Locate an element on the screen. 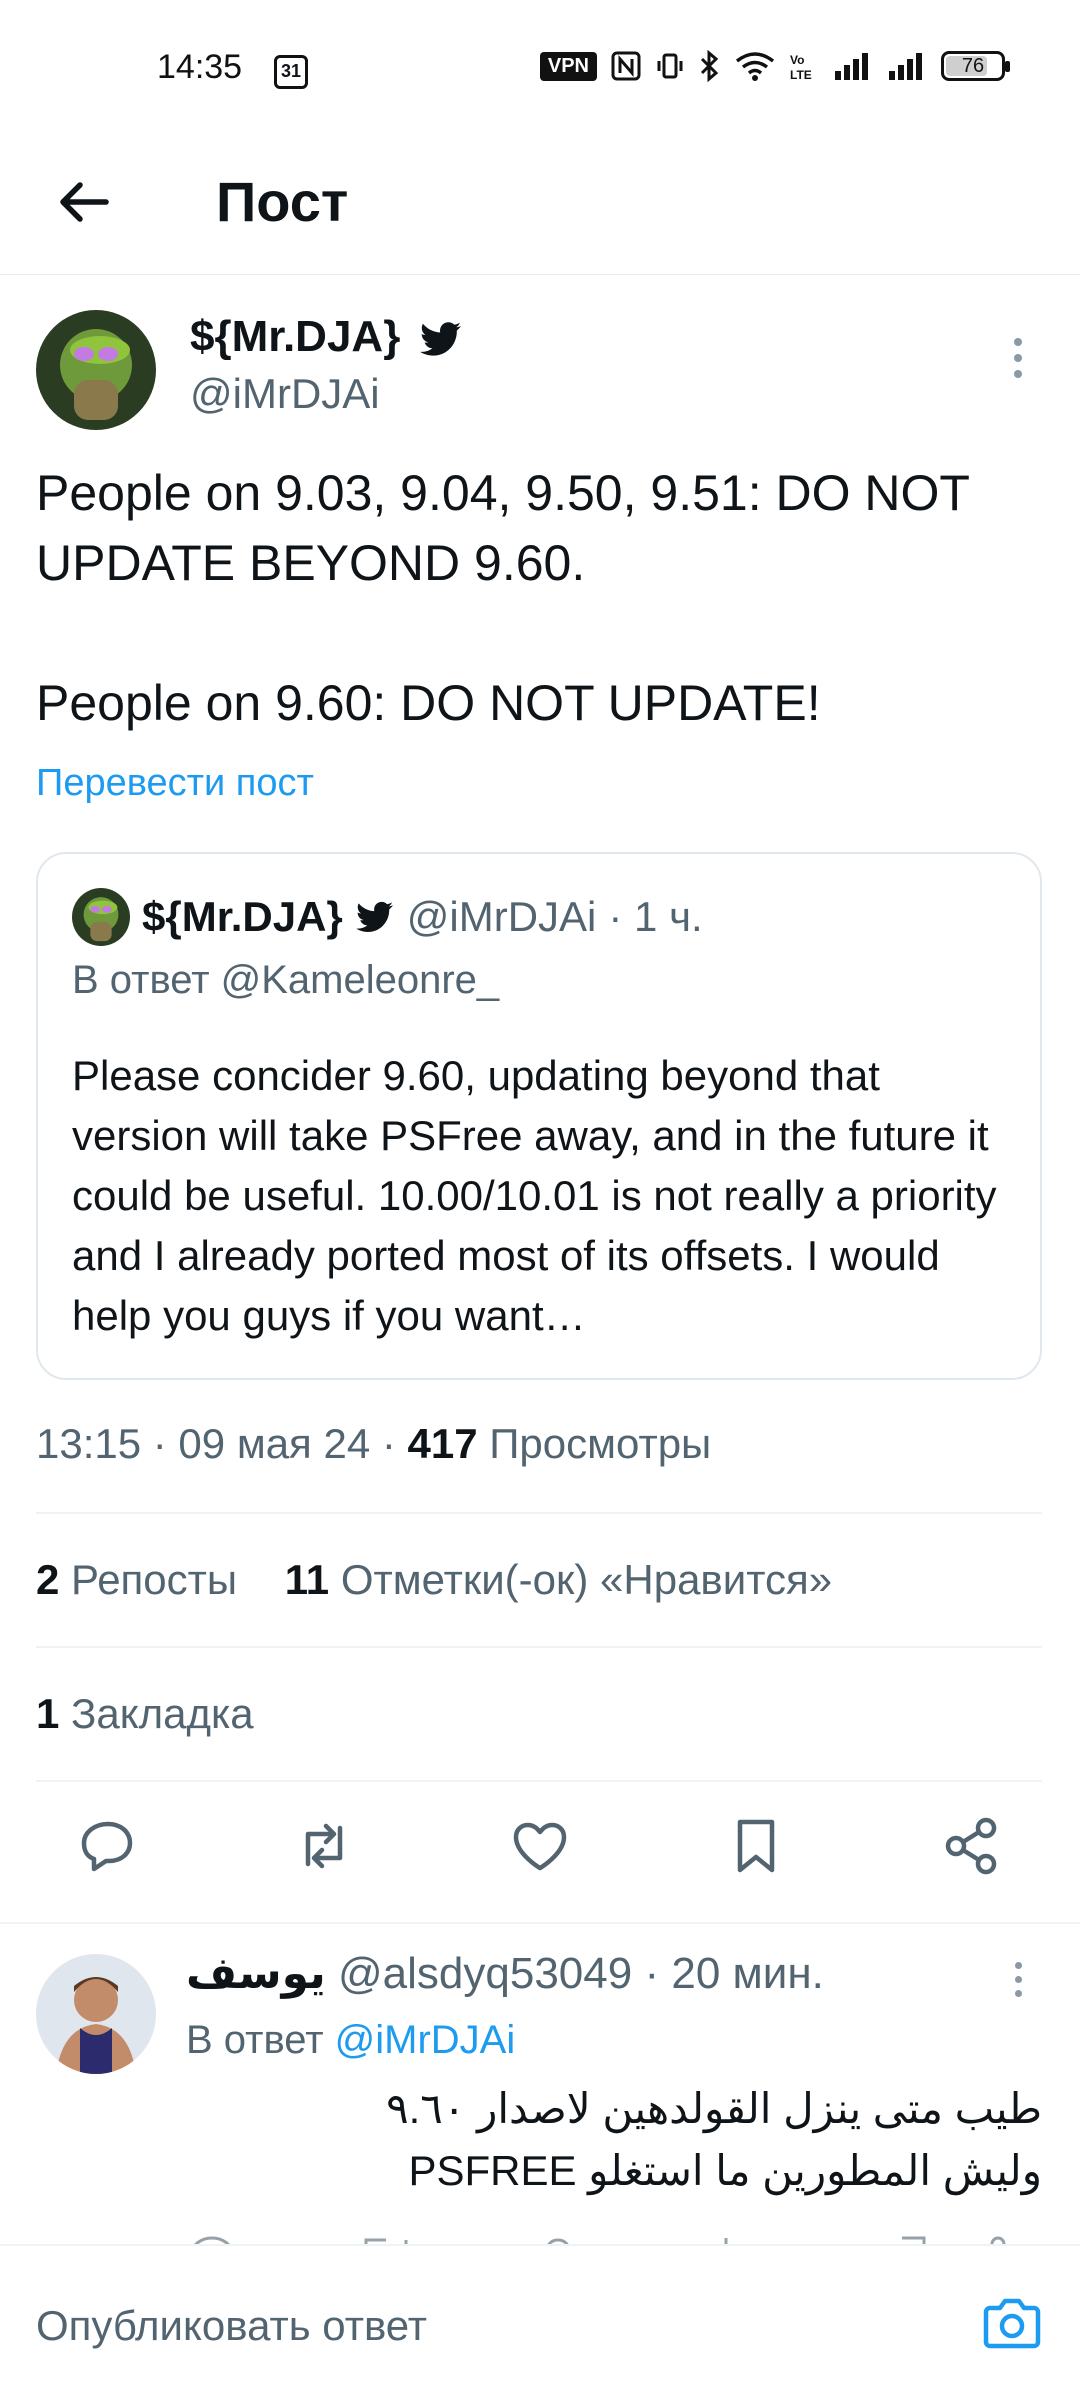  bluetooth-icon is located at coordinates (709, 66).